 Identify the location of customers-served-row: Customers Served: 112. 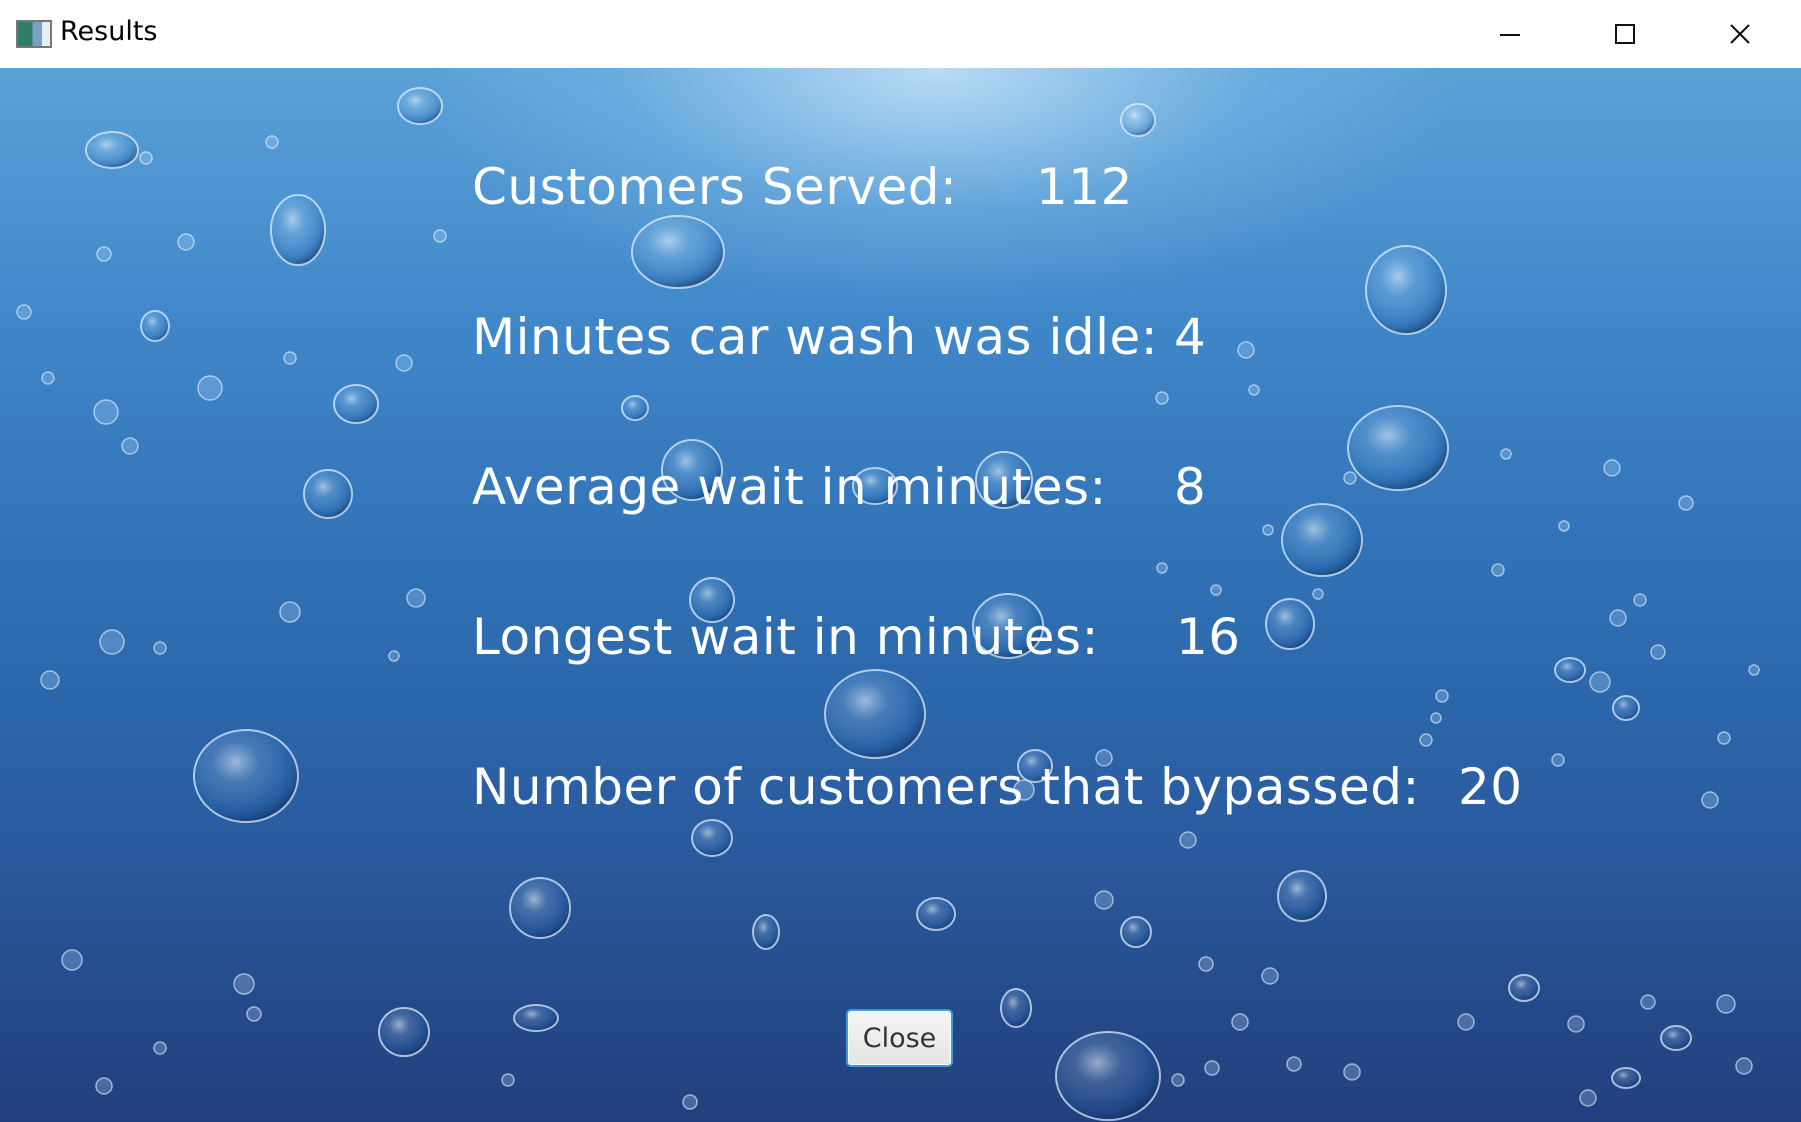
(802, 187).